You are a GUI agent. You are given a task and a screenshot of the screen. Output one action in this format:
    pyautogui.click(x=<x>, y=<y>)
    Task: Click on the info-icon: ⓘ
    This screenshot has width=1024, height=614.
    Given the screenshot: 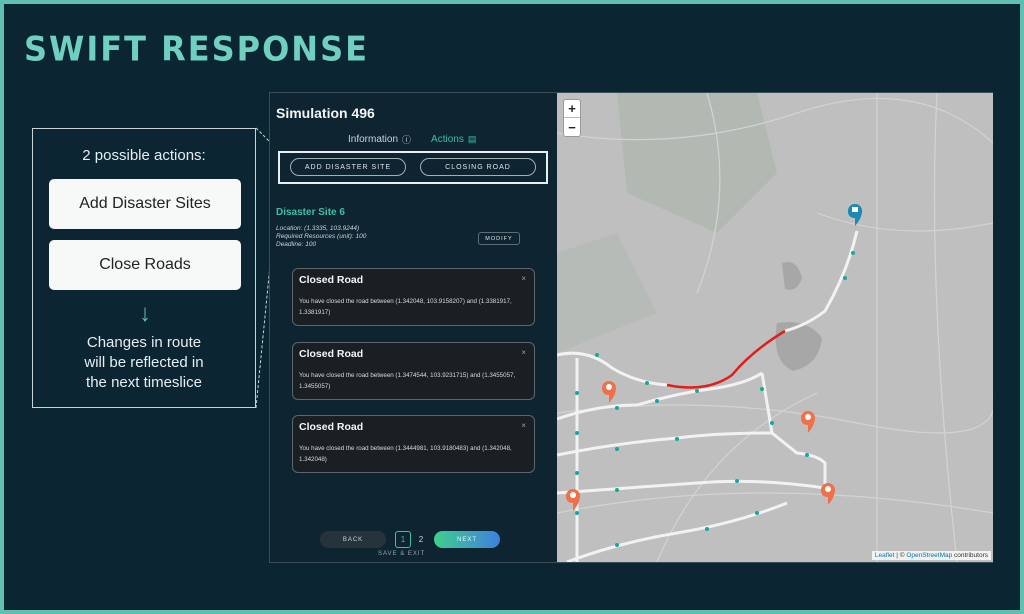 What is the action you would take?
    pyautogui.click(x=407, y=140)
    